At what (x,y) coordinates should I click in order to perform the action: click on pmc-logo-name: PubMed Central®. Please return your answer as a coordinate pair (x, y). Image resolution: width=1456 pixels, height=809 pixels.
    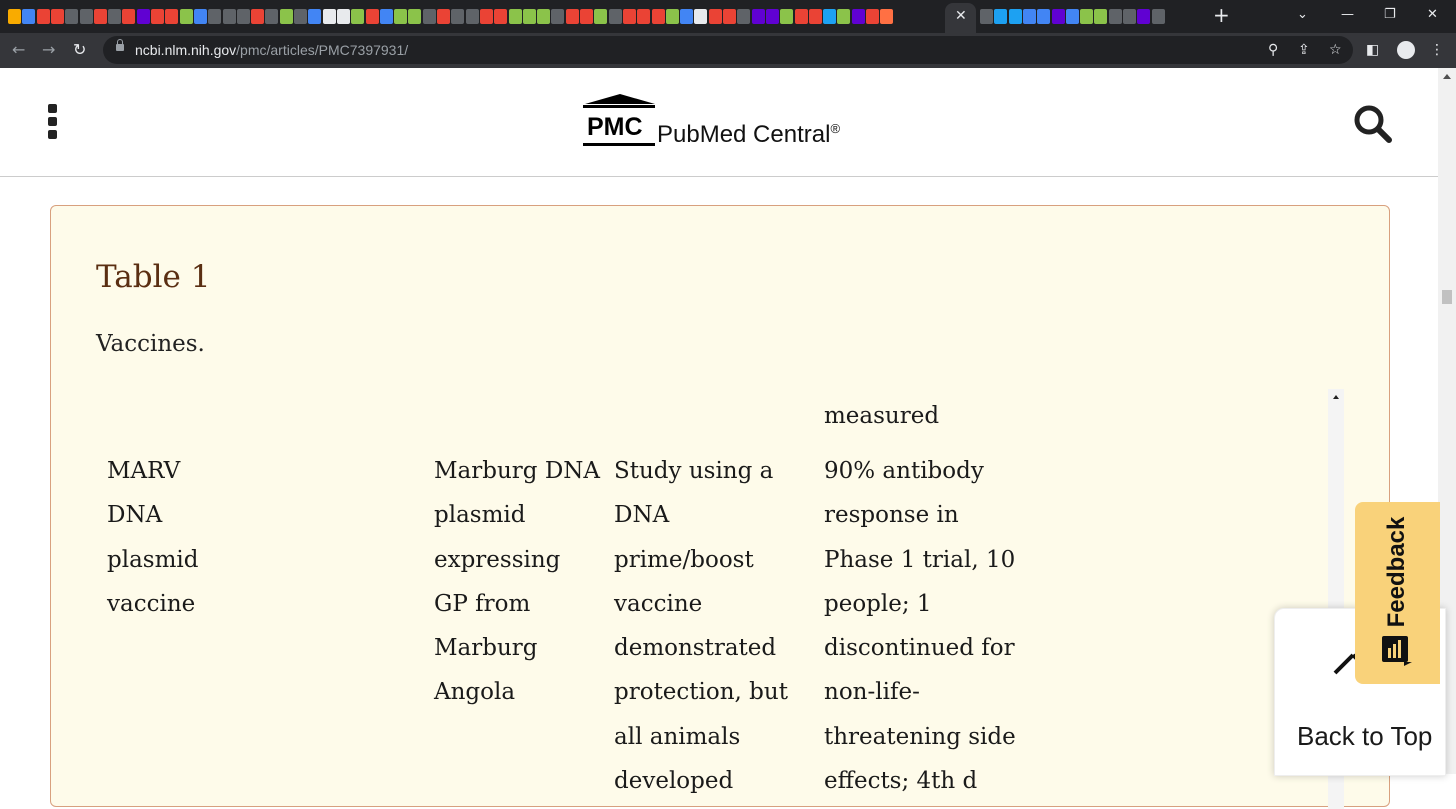
    Looking at the image, I should click on (748, 132).